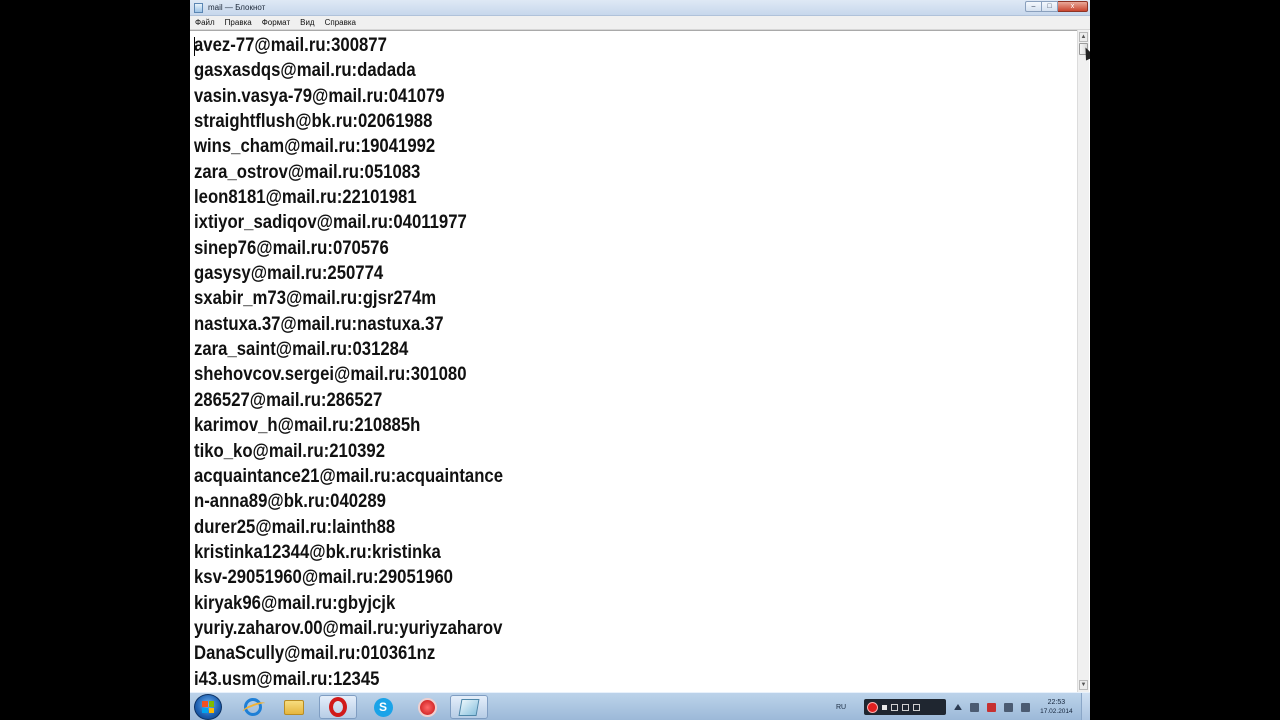 The image size is (1280, 720). I want to click on clock-date: 17.02.2014, so click(1056, 711).